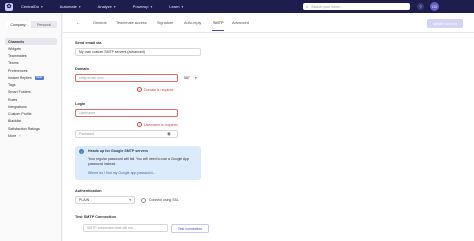 The width and height of the screenshot is (474, 241). I want to click on sidebar-item-tags: Tags, so click(31, 85).